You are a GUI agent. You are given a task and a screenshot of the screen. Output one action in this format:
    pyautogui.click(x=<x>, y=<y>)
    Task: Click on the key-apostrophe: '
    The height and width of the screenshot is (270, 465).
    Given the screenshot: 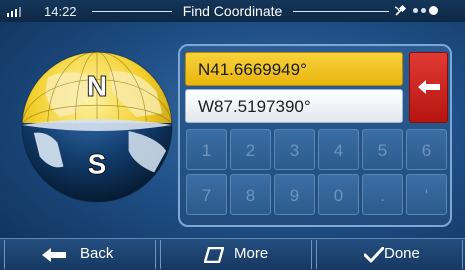 What is the action you would take?
    pyautogui.click(x=426, y=194)
    